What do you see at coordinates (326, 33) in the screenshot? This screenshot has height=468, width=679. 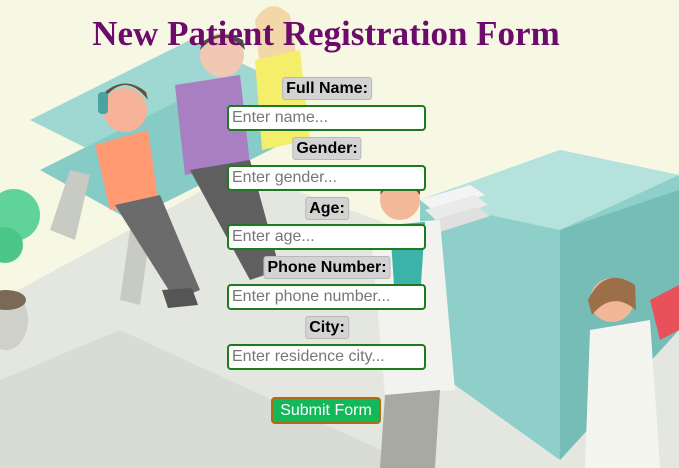 I see `page-title: New Patient Registration Form` at bounding box center [326, 33].